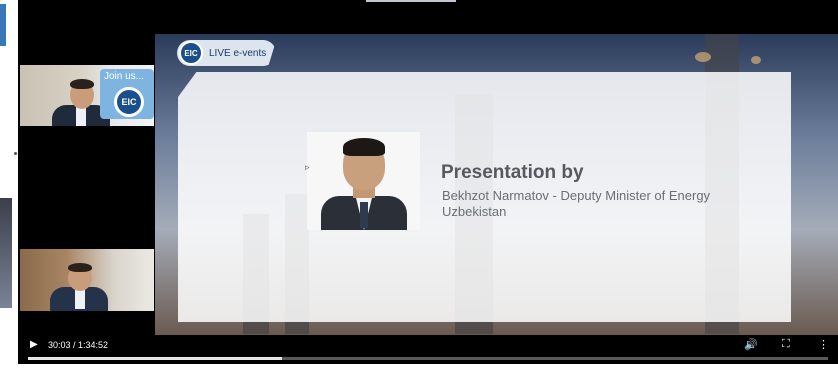 The image size is (838, 372). I want to click on eic-banner: Join us... EIC, so click(127, 94).